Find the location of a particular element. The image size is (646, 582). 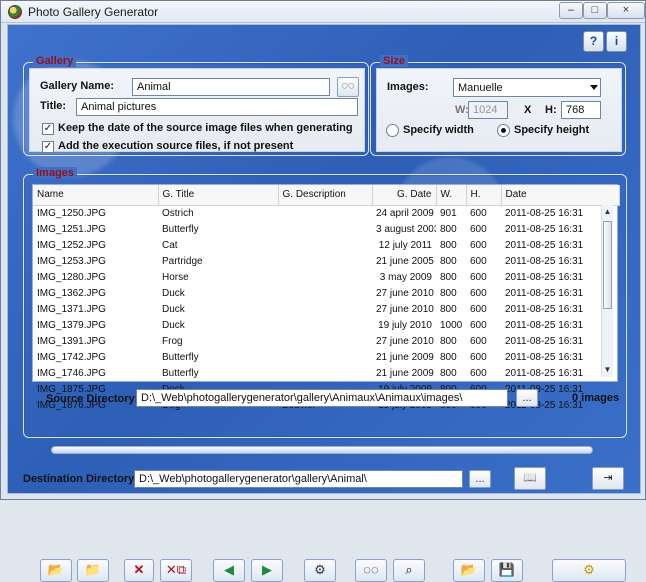

move-left-button: ◀ is located at coordinates (229, 570).